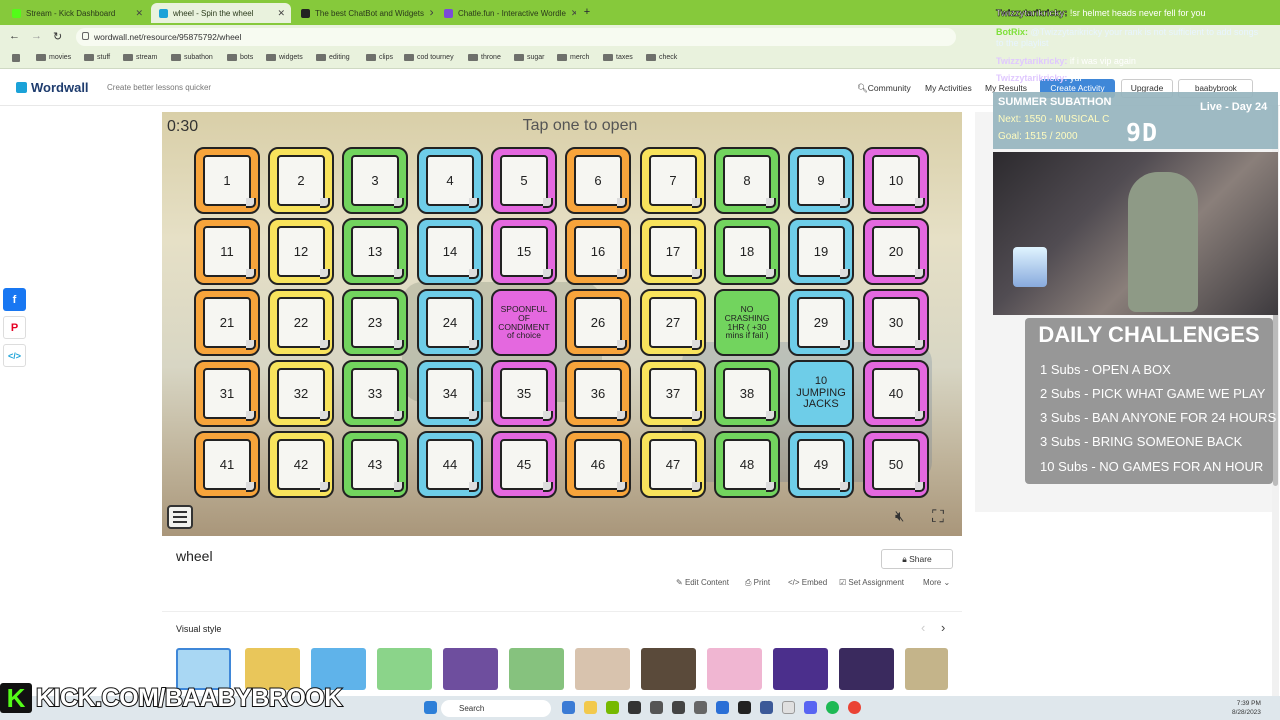  What do you see at coordinates (140, 57) in the screenshot?
I see `bookmark-folder: stream` at bounding box center [140, 57].